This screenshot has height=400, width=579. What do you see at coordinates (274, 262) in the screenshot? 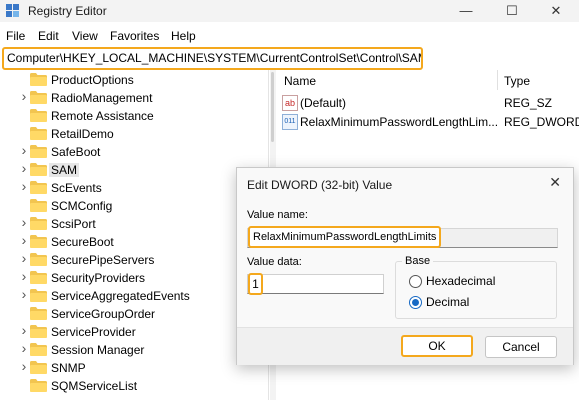
I see `value-data-label: Value data:` at bounding box center [274, 262].